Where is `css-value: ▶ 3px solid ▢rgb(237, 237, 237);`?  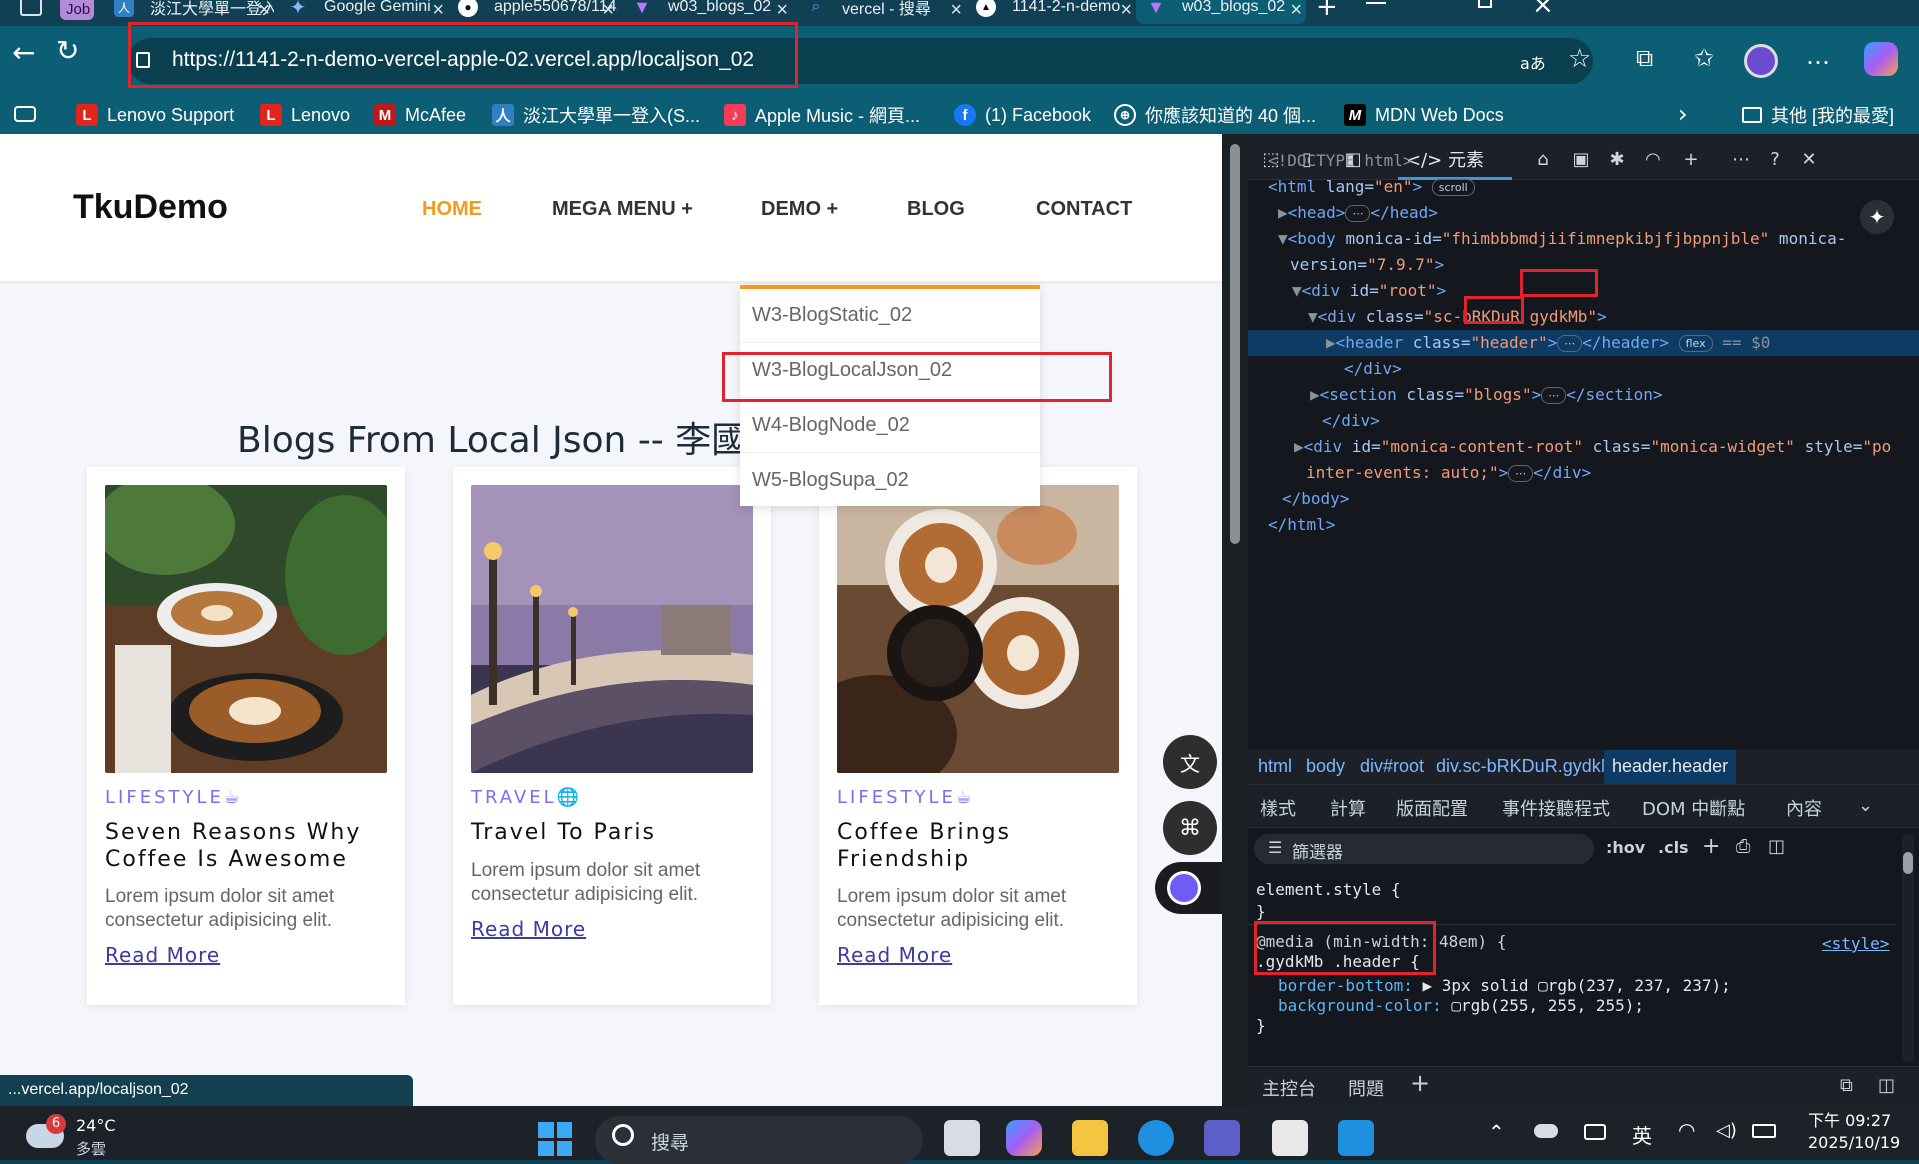 css-value: ▶ 3px solid ▢rgb(237, 237, 237); is located at coordinates (1577, 985).